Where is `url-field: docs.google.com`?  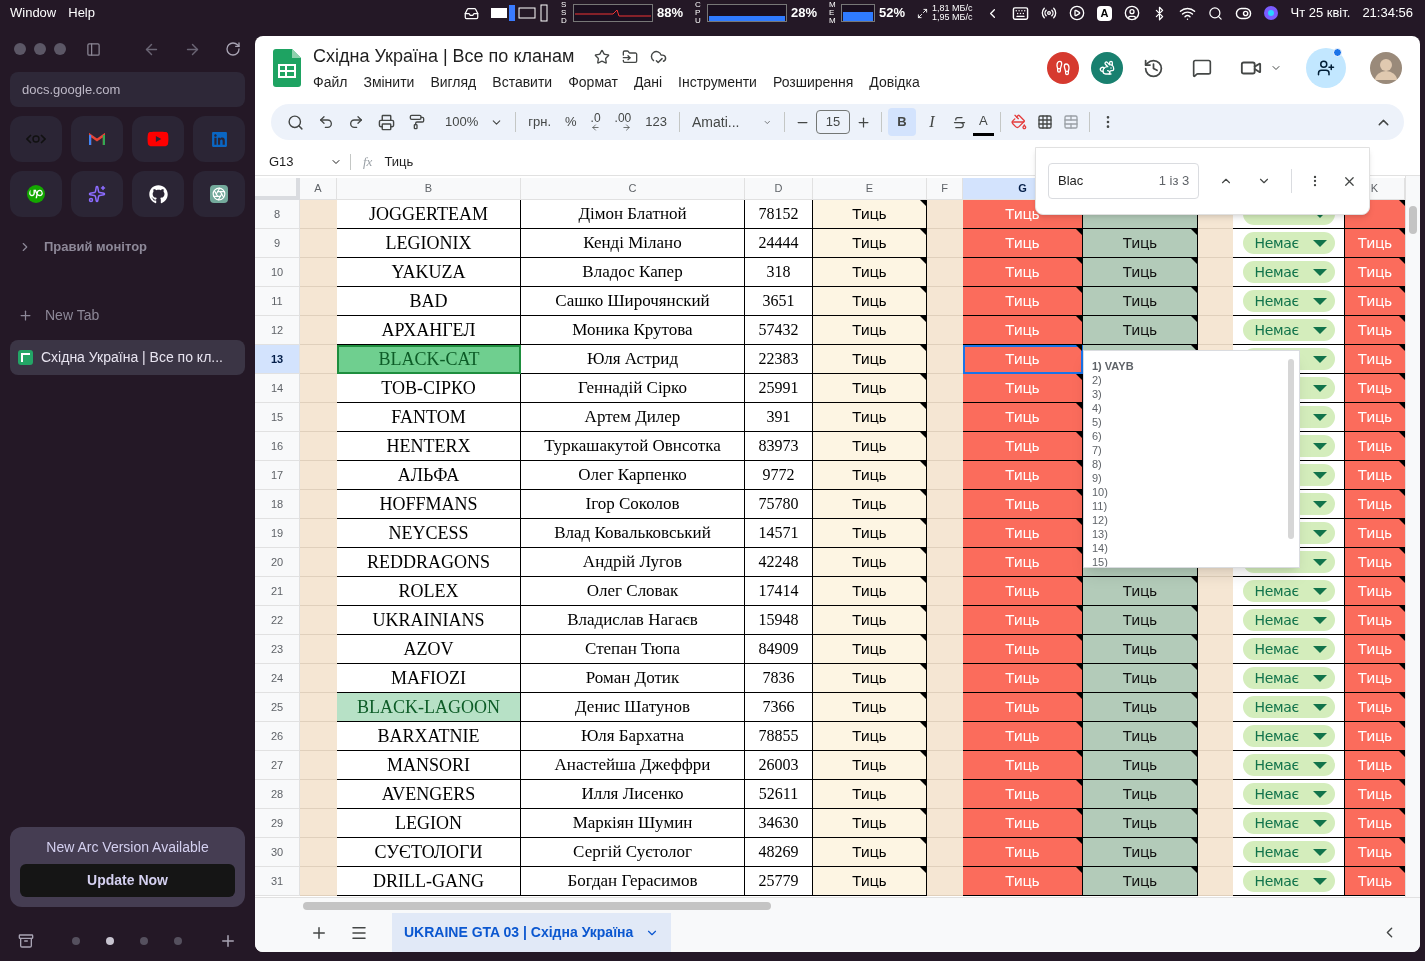 url-field: docs.google.com is located at coordinates (127, 89).